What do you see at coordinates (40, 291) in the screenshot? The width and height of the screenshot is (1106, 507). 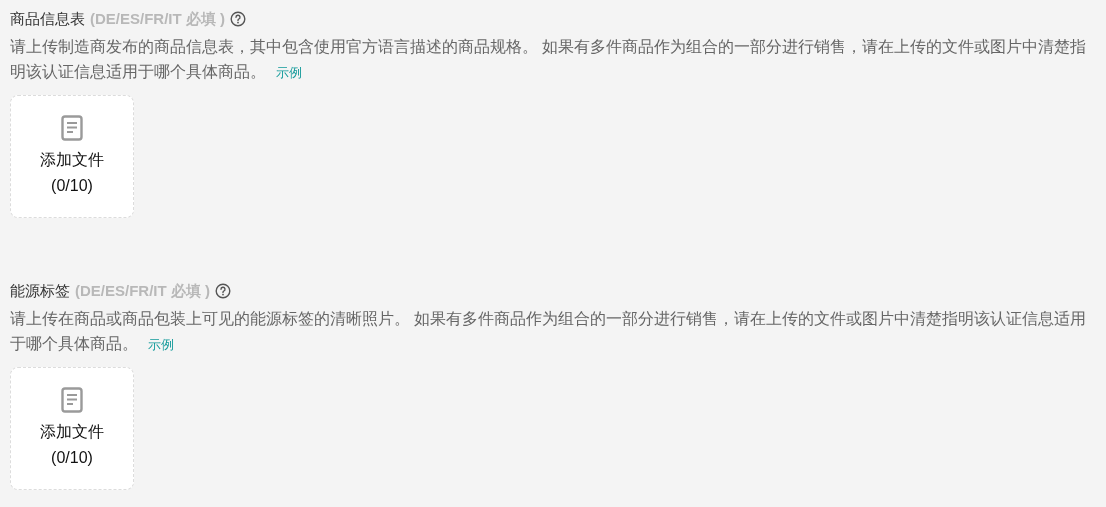 I see `section-title: 能源标签` at bounding box center [40, 291].